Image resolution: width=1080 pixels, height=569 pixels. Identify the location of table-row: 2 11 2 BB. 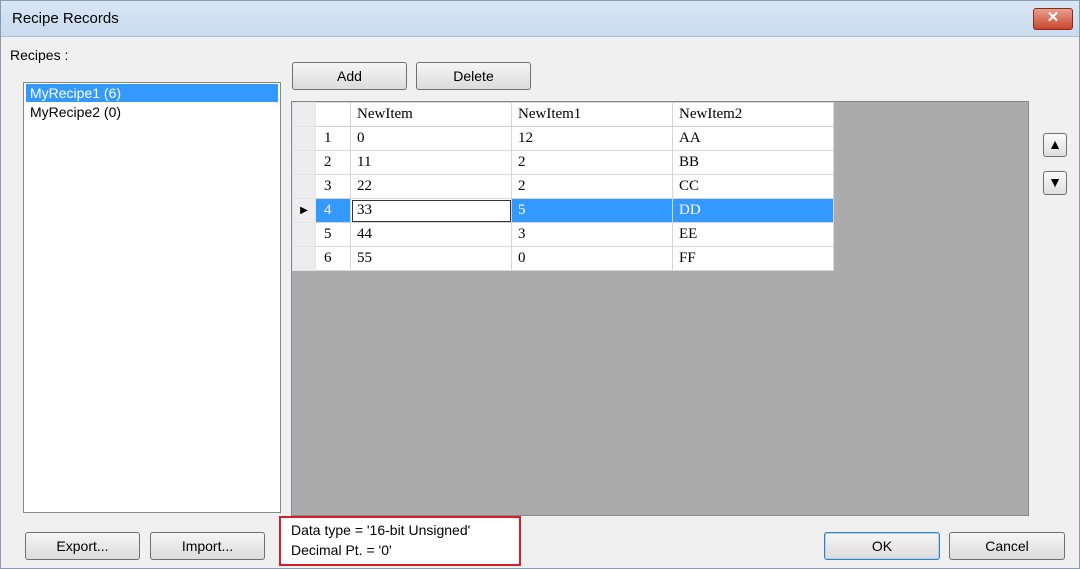
(563, 162).